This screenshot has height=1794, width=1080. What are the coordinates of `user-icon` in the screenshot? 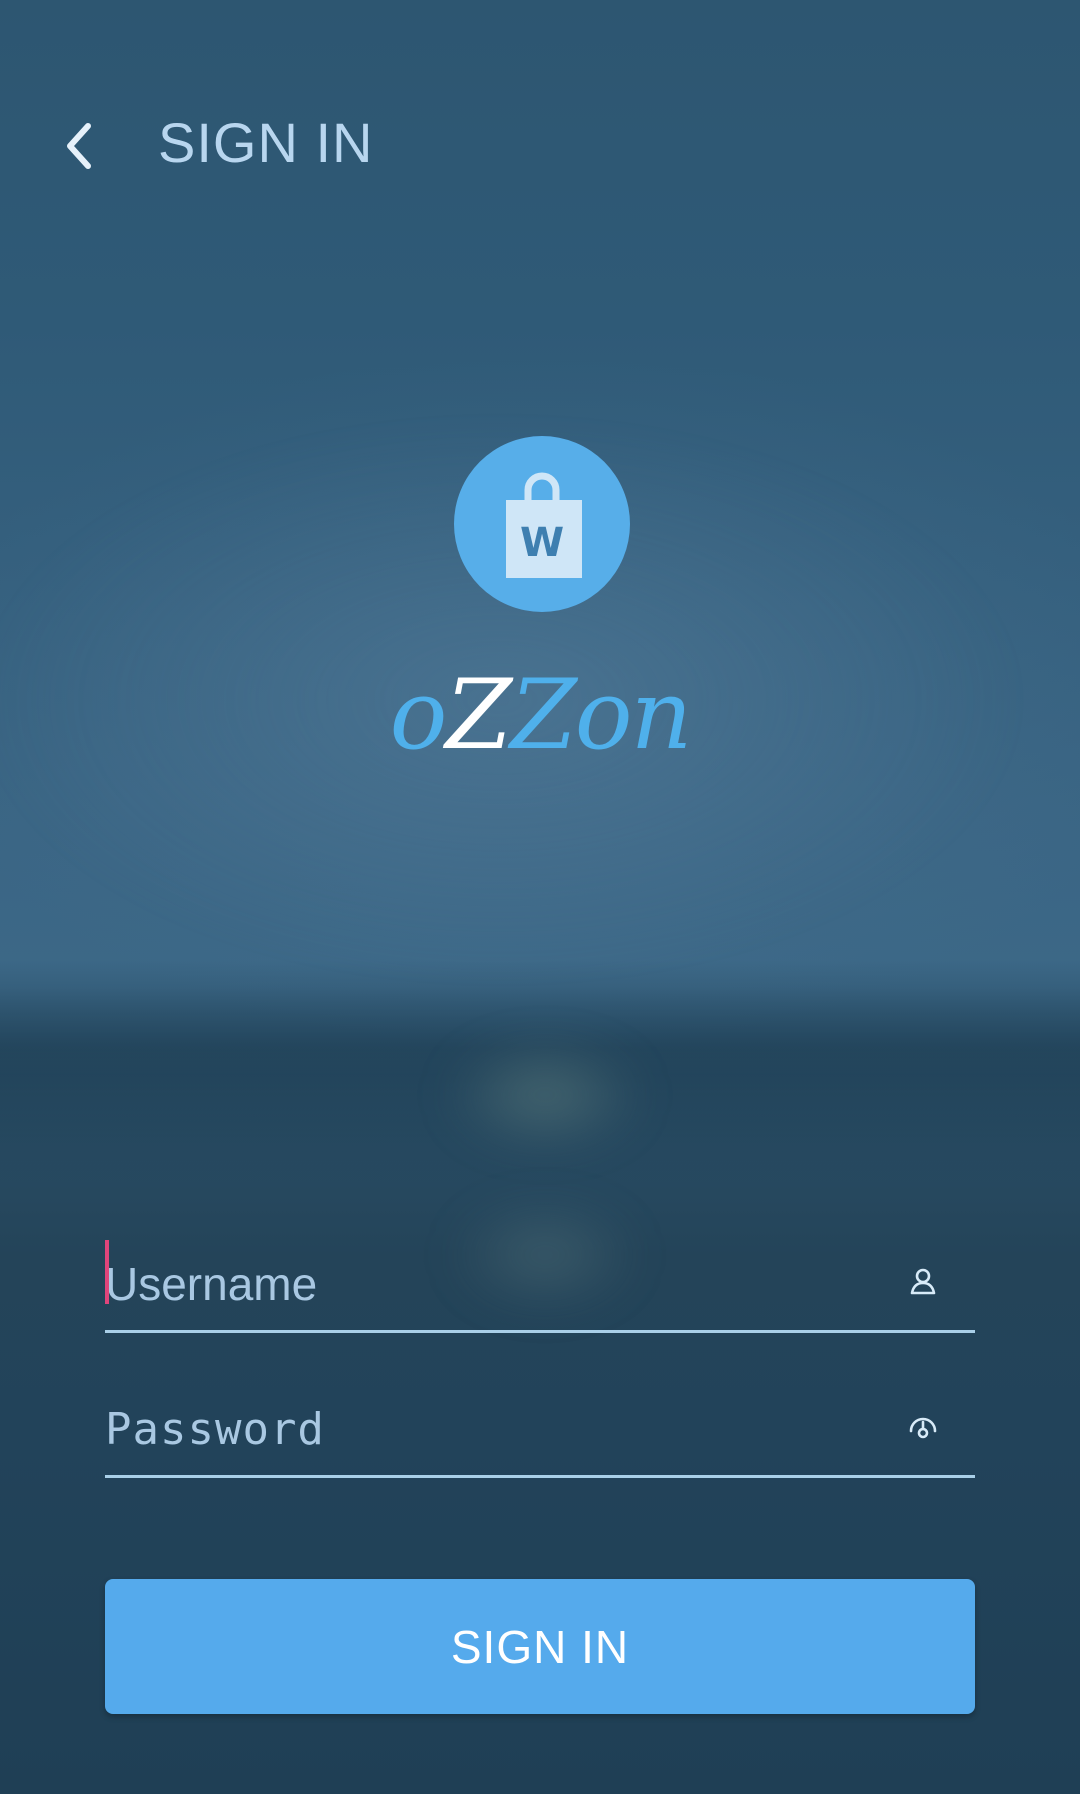 It's located at (923, 1281).